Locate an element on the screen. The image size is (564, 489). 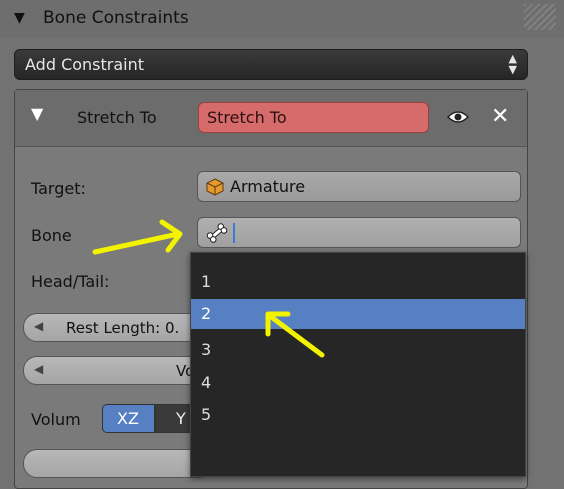
collapse-triangle-icon: ▼ is located at coordinates (19, 18).